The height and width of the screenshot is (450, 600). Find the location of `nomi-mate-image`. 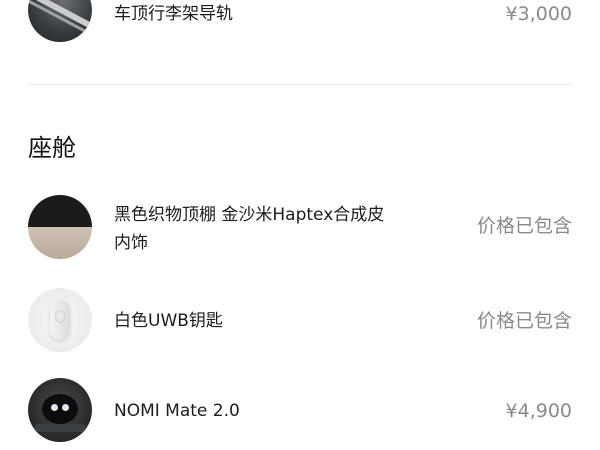

nomi-mate-image is located at coordinates (60, 410).